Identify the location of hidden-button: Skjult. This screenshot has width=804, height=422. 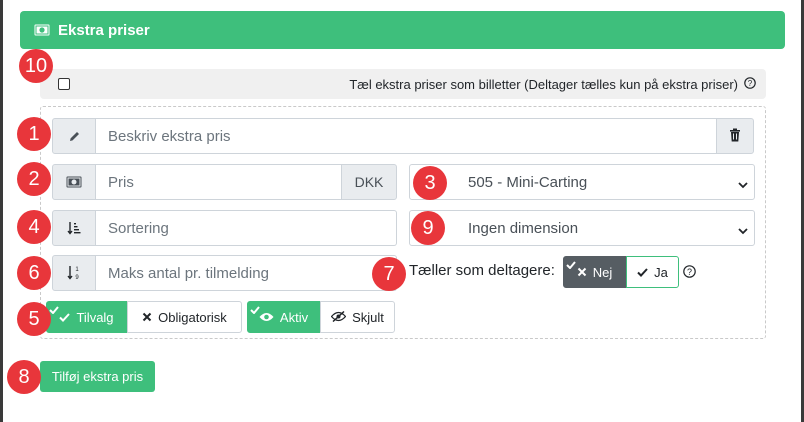
(357, 317).